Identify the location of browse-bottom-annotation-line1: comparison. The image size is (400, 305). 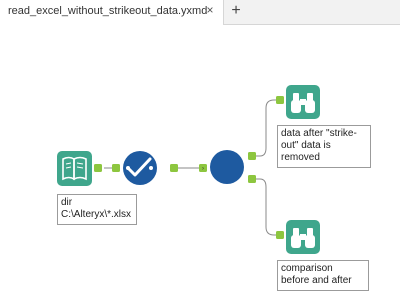
(307, 268).